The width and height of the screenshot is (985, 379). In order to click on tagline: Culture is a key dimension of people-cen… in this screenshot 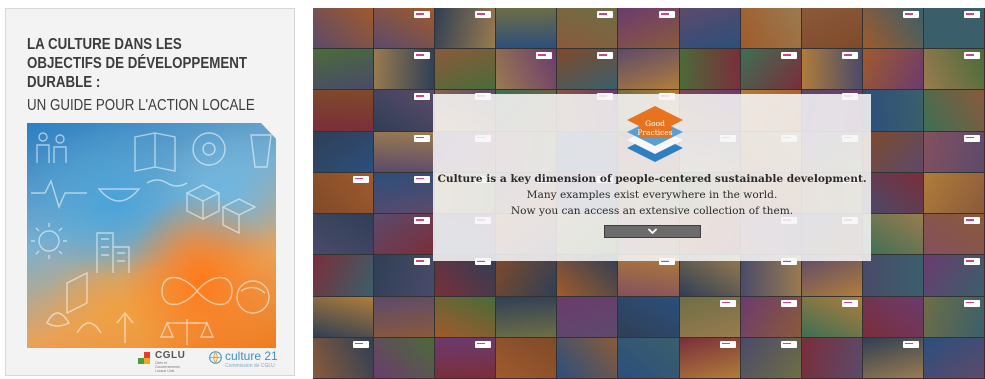, I will do `click(652, 195)`.